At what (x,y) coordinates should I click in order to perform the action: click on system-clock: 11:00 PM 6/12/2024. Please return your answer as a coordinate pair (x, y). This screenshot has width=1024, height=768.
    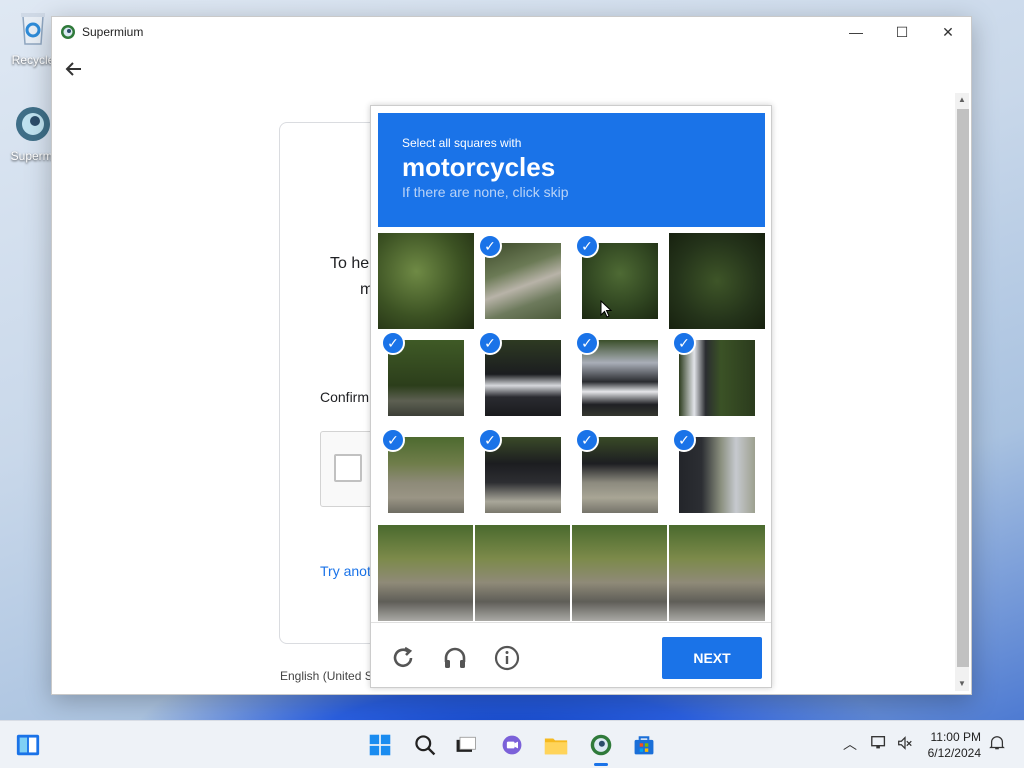
    Looking at the image, I should click on (954, 745).